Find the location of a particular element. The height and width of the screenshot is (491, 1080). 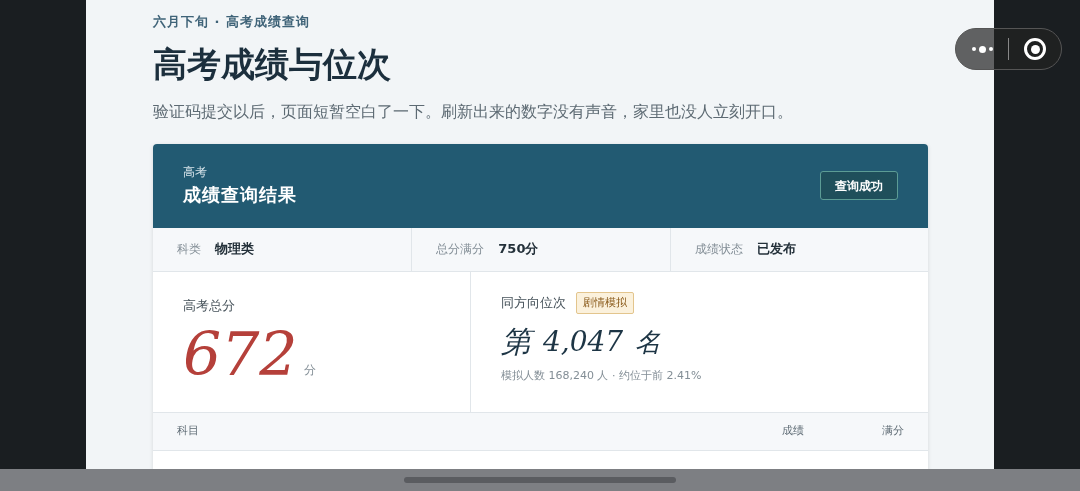

info-value: 750分 is located at coordinates (518, 249).